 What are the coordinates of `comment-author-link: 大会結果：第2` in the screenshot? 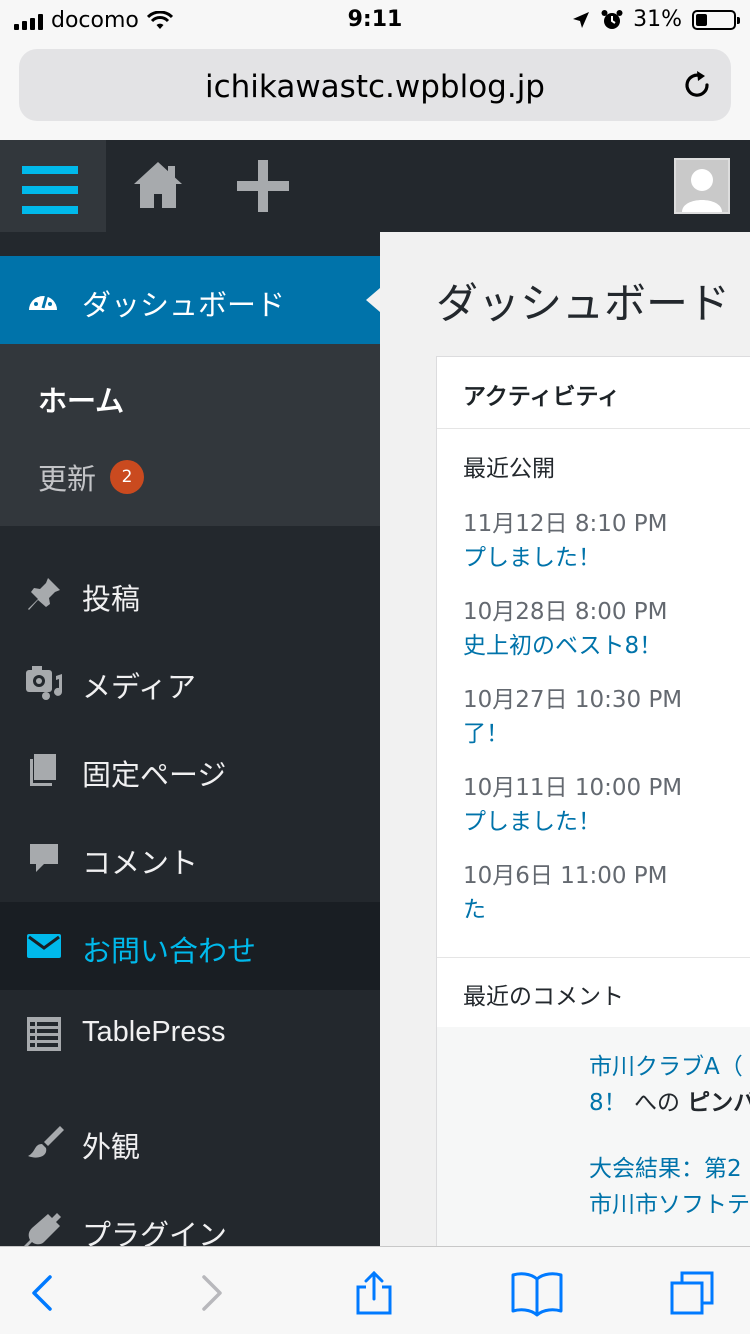 It's located at (669, 1169).